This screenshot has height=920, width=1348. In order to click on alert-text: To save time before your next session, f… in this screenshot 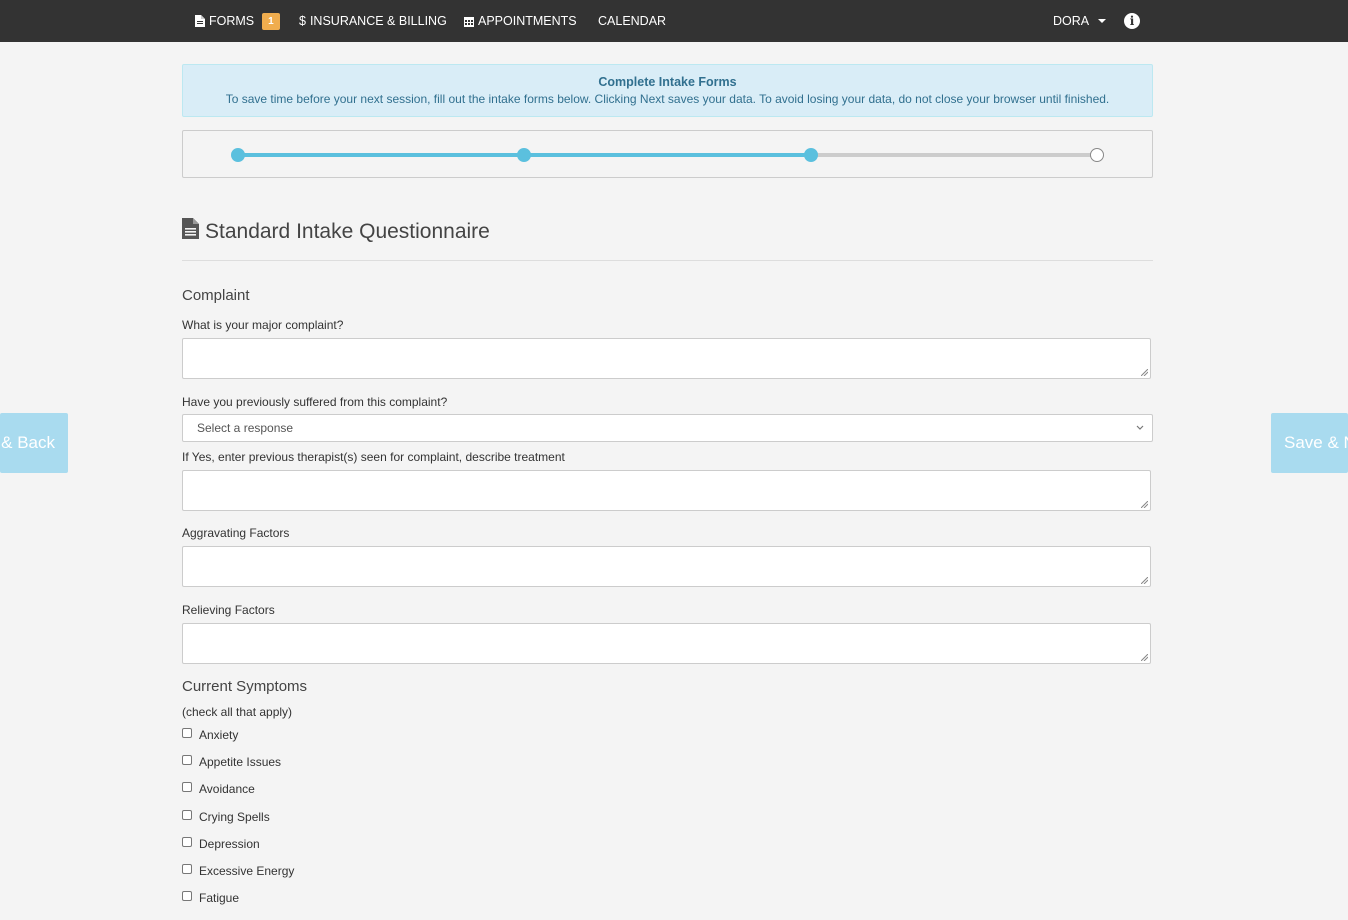, I will do `click(667, 99)`.